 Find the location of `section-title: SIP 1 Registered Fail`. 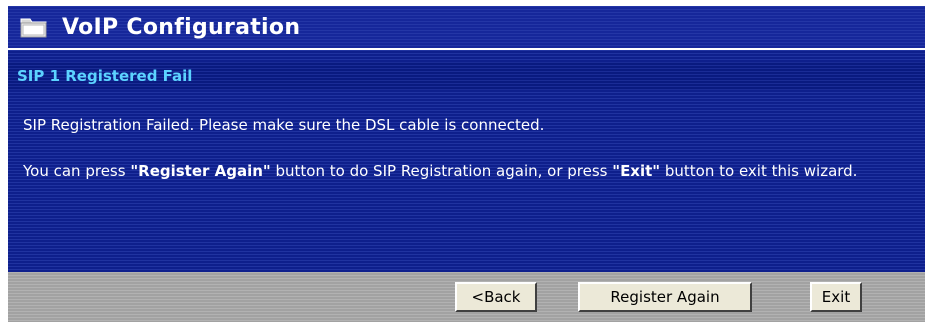

section-title: SIP 1 Registered Fail is located at coordinates (105, 76).